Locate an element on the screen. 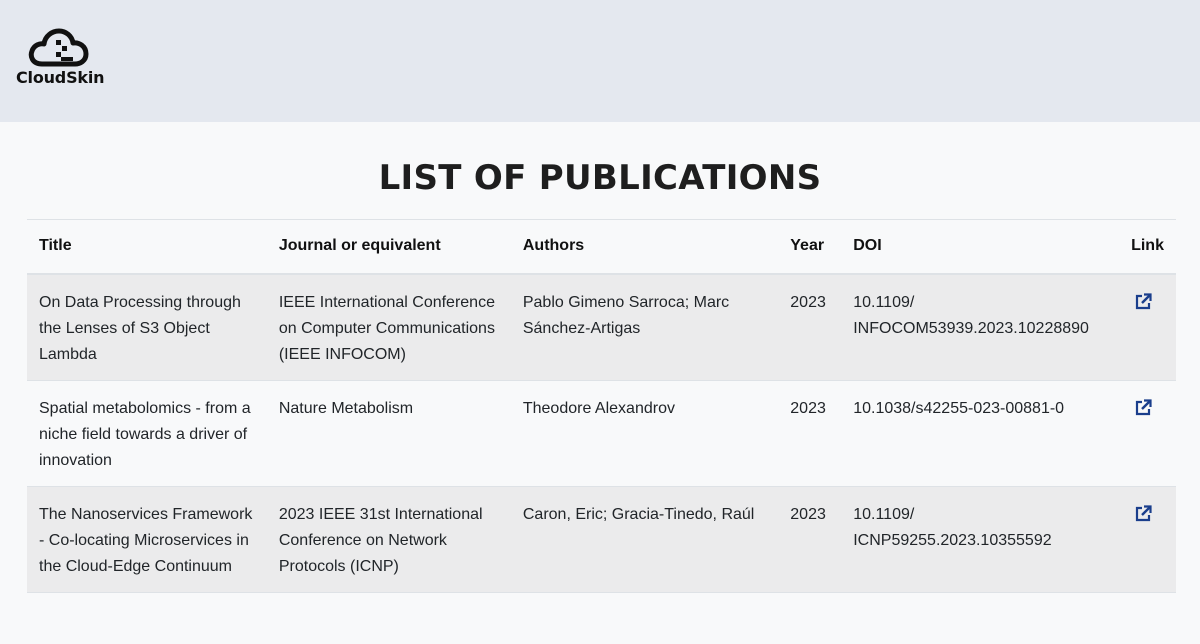 The height and width of the screenshot is (644, 1200). publication-doi: 10.1038/s42255-023-00881-0 is located at coordinates (978, 433).